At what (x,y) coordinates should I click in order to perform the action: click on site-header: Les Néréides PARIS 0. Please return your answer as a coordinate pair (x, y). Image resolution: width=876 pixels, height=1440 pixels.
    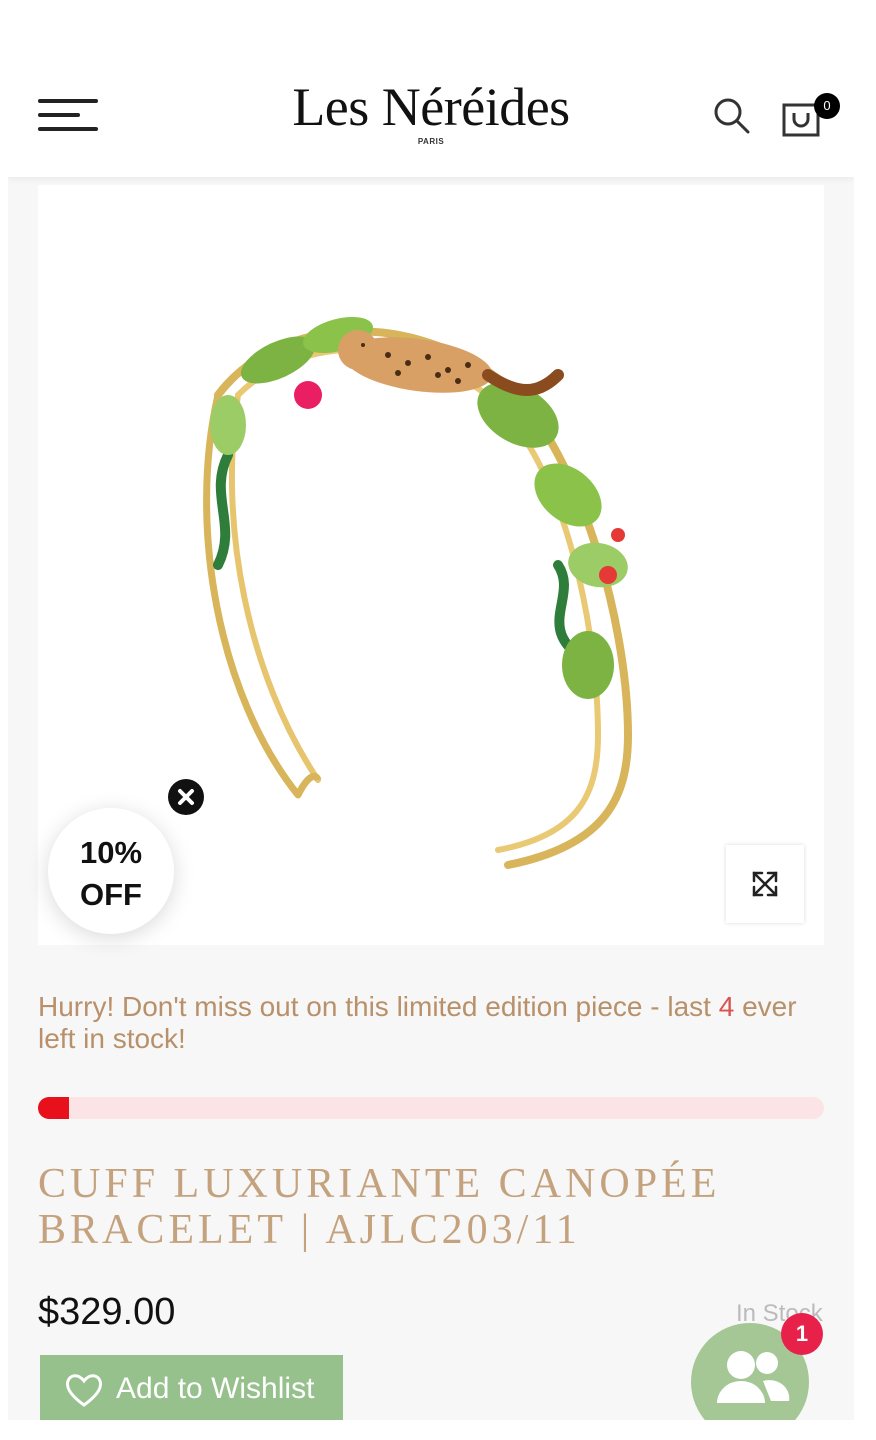
    Looking at the image, I should click on (431, 116).